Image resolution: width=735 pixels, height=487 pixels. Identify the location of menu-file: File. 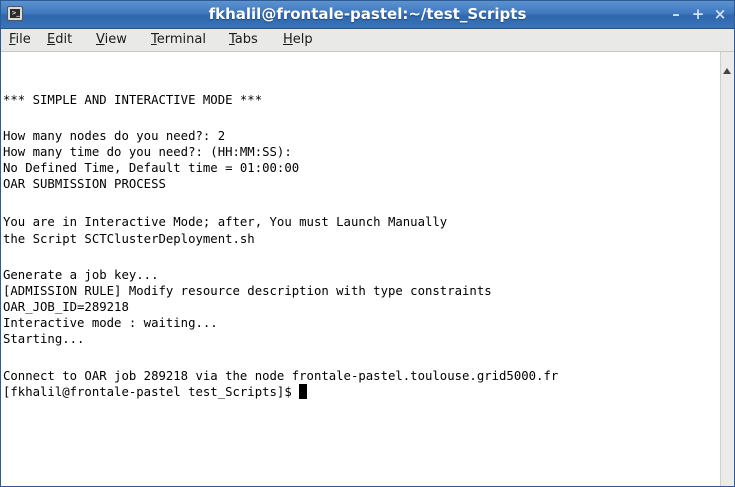
(20, 40).